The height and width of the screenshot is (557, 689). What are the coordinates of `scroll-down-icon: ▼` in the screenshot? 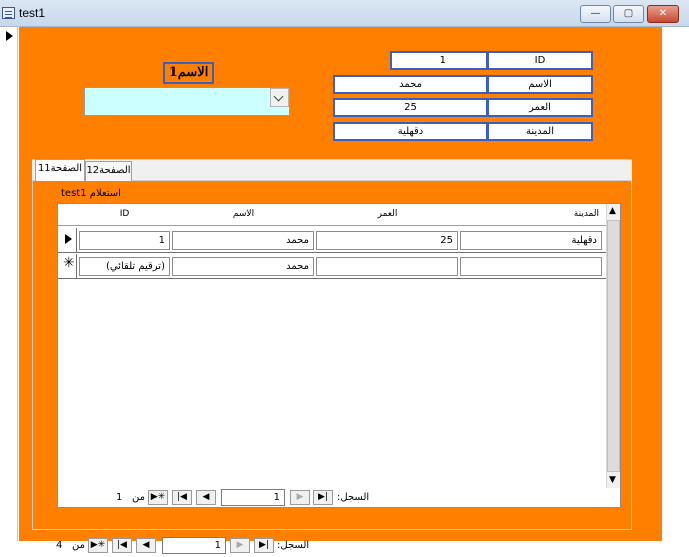 It's located at (612, 480).